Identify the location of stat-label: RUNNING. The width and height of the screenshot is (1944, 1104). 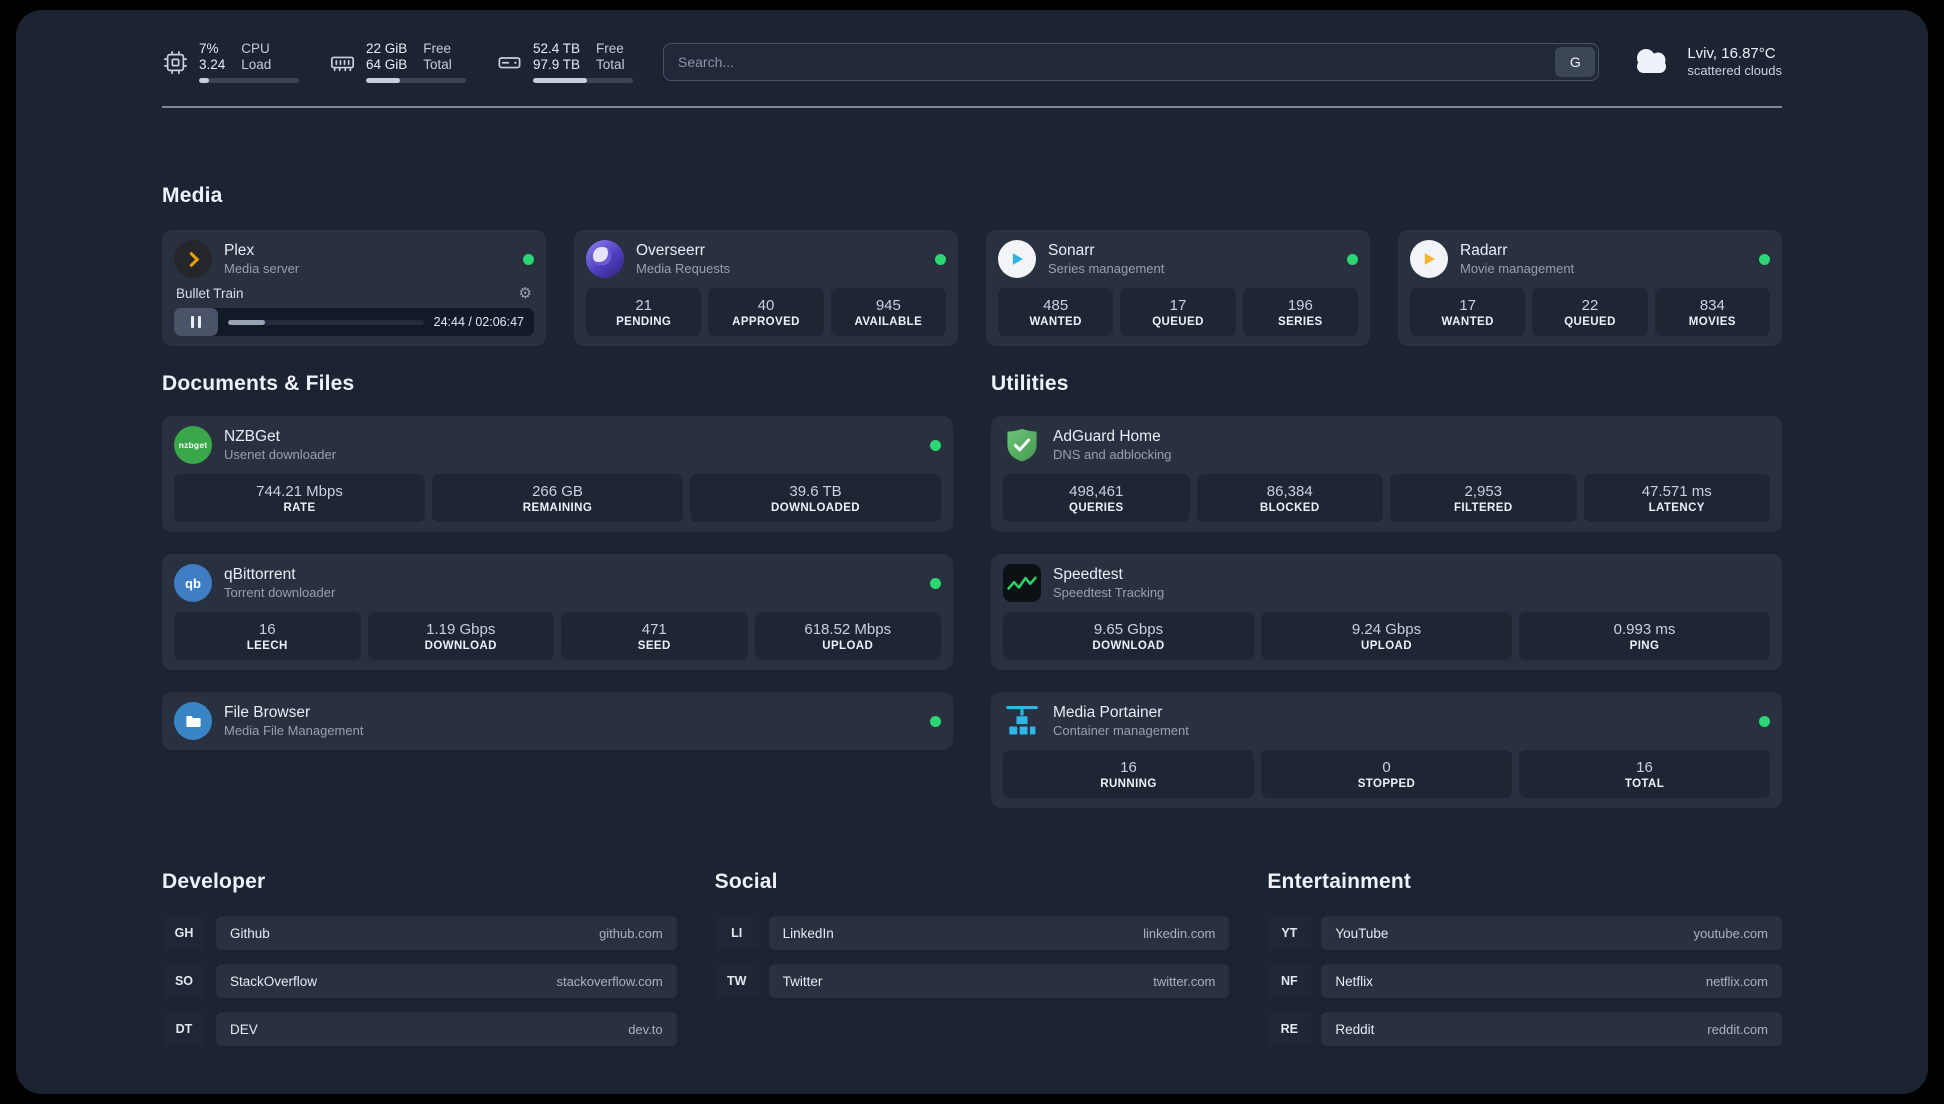
(1128, 783).